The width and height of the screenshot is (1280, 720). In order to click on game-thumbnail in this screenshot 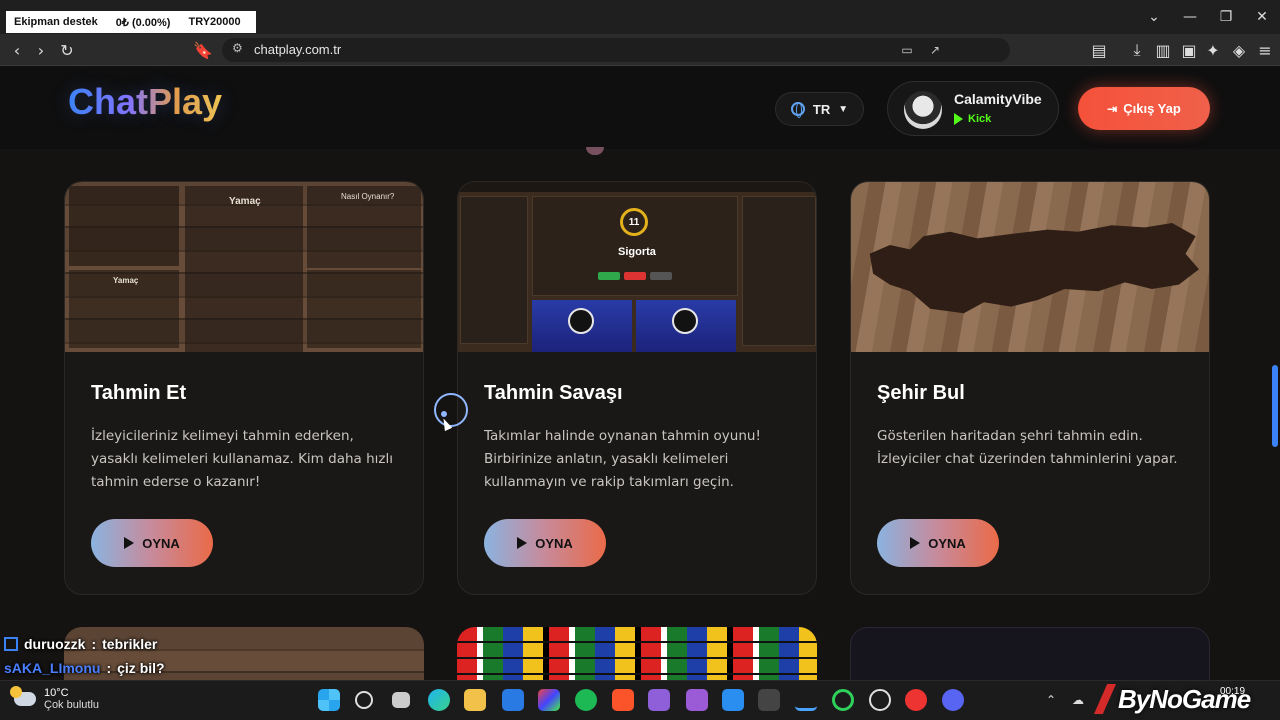, I will do `click(1030, 267)`.